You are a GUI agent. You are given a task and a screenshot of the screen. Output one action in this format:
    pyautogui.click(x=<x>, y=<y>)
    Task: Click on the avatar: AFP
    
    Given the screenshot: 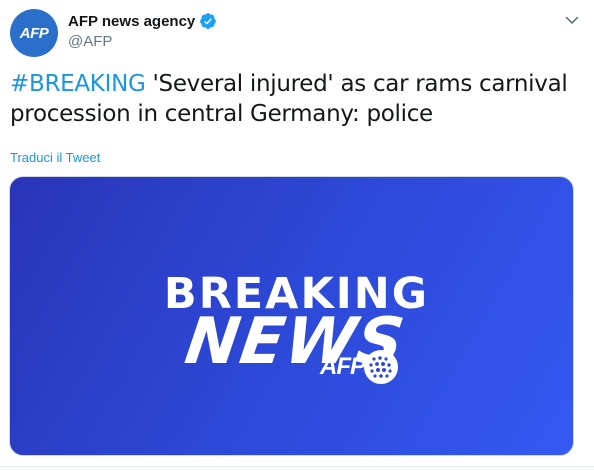 What is the action you would take?
    pyautogui.click(x=34, y=33)
    